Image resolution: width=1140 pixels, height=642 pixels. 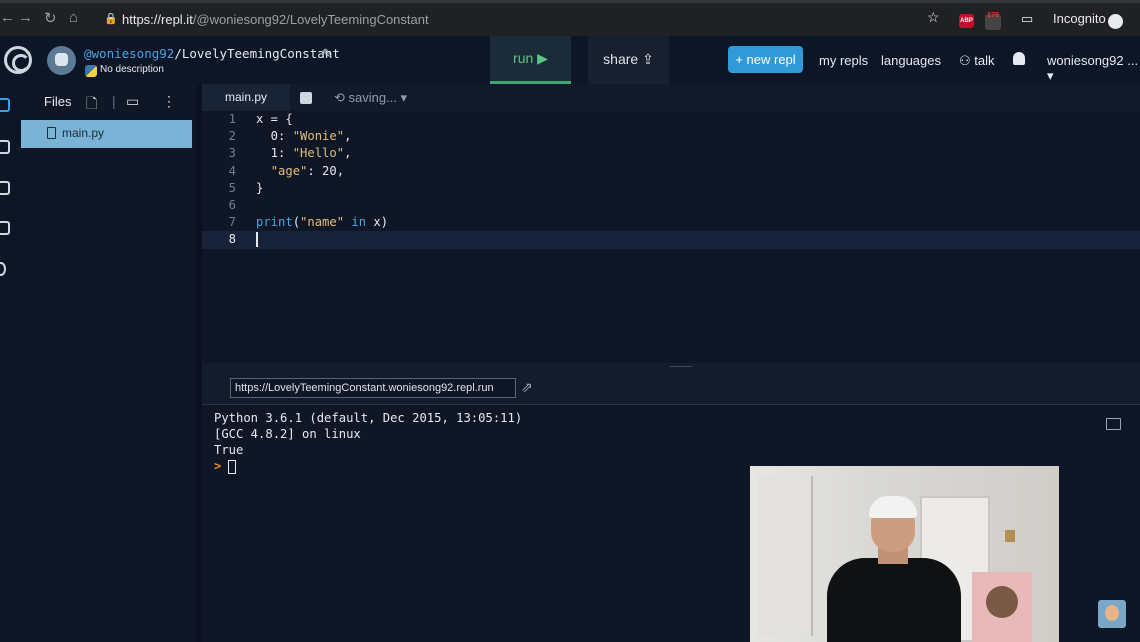 I want to click on run-button: run ▶, so click(x=530, y=60).